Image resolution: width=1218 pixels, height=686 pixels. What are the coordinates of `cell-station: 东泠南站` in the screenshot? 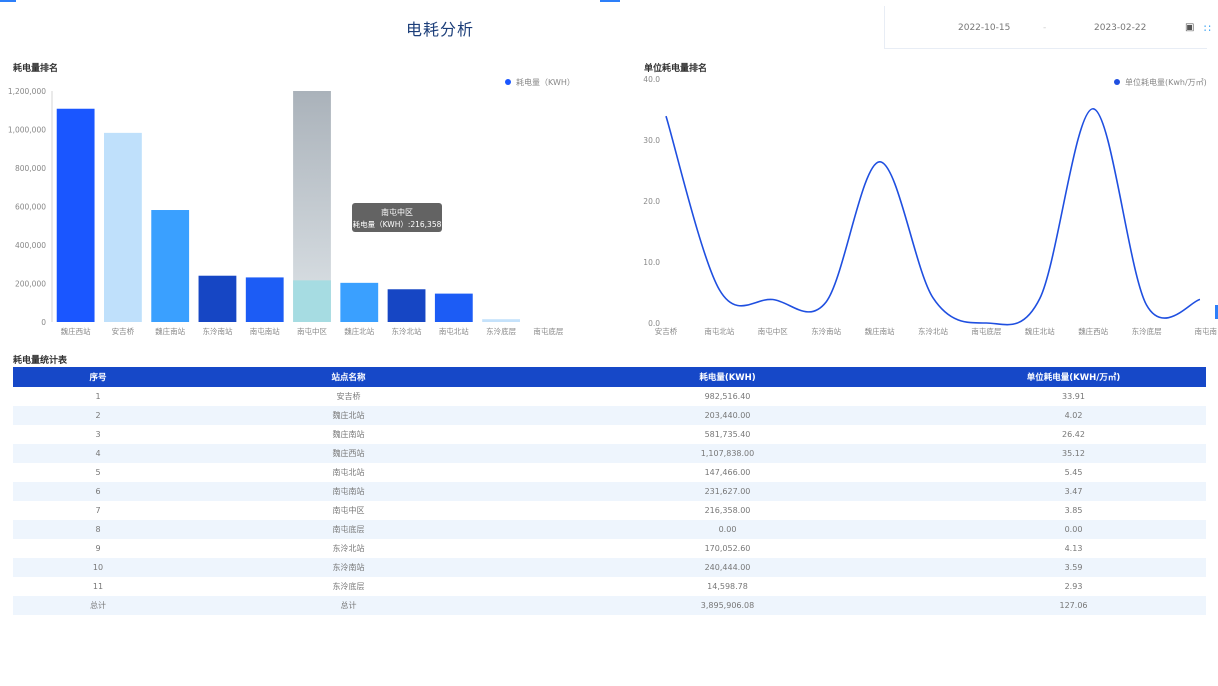 It's located at (348, 567).